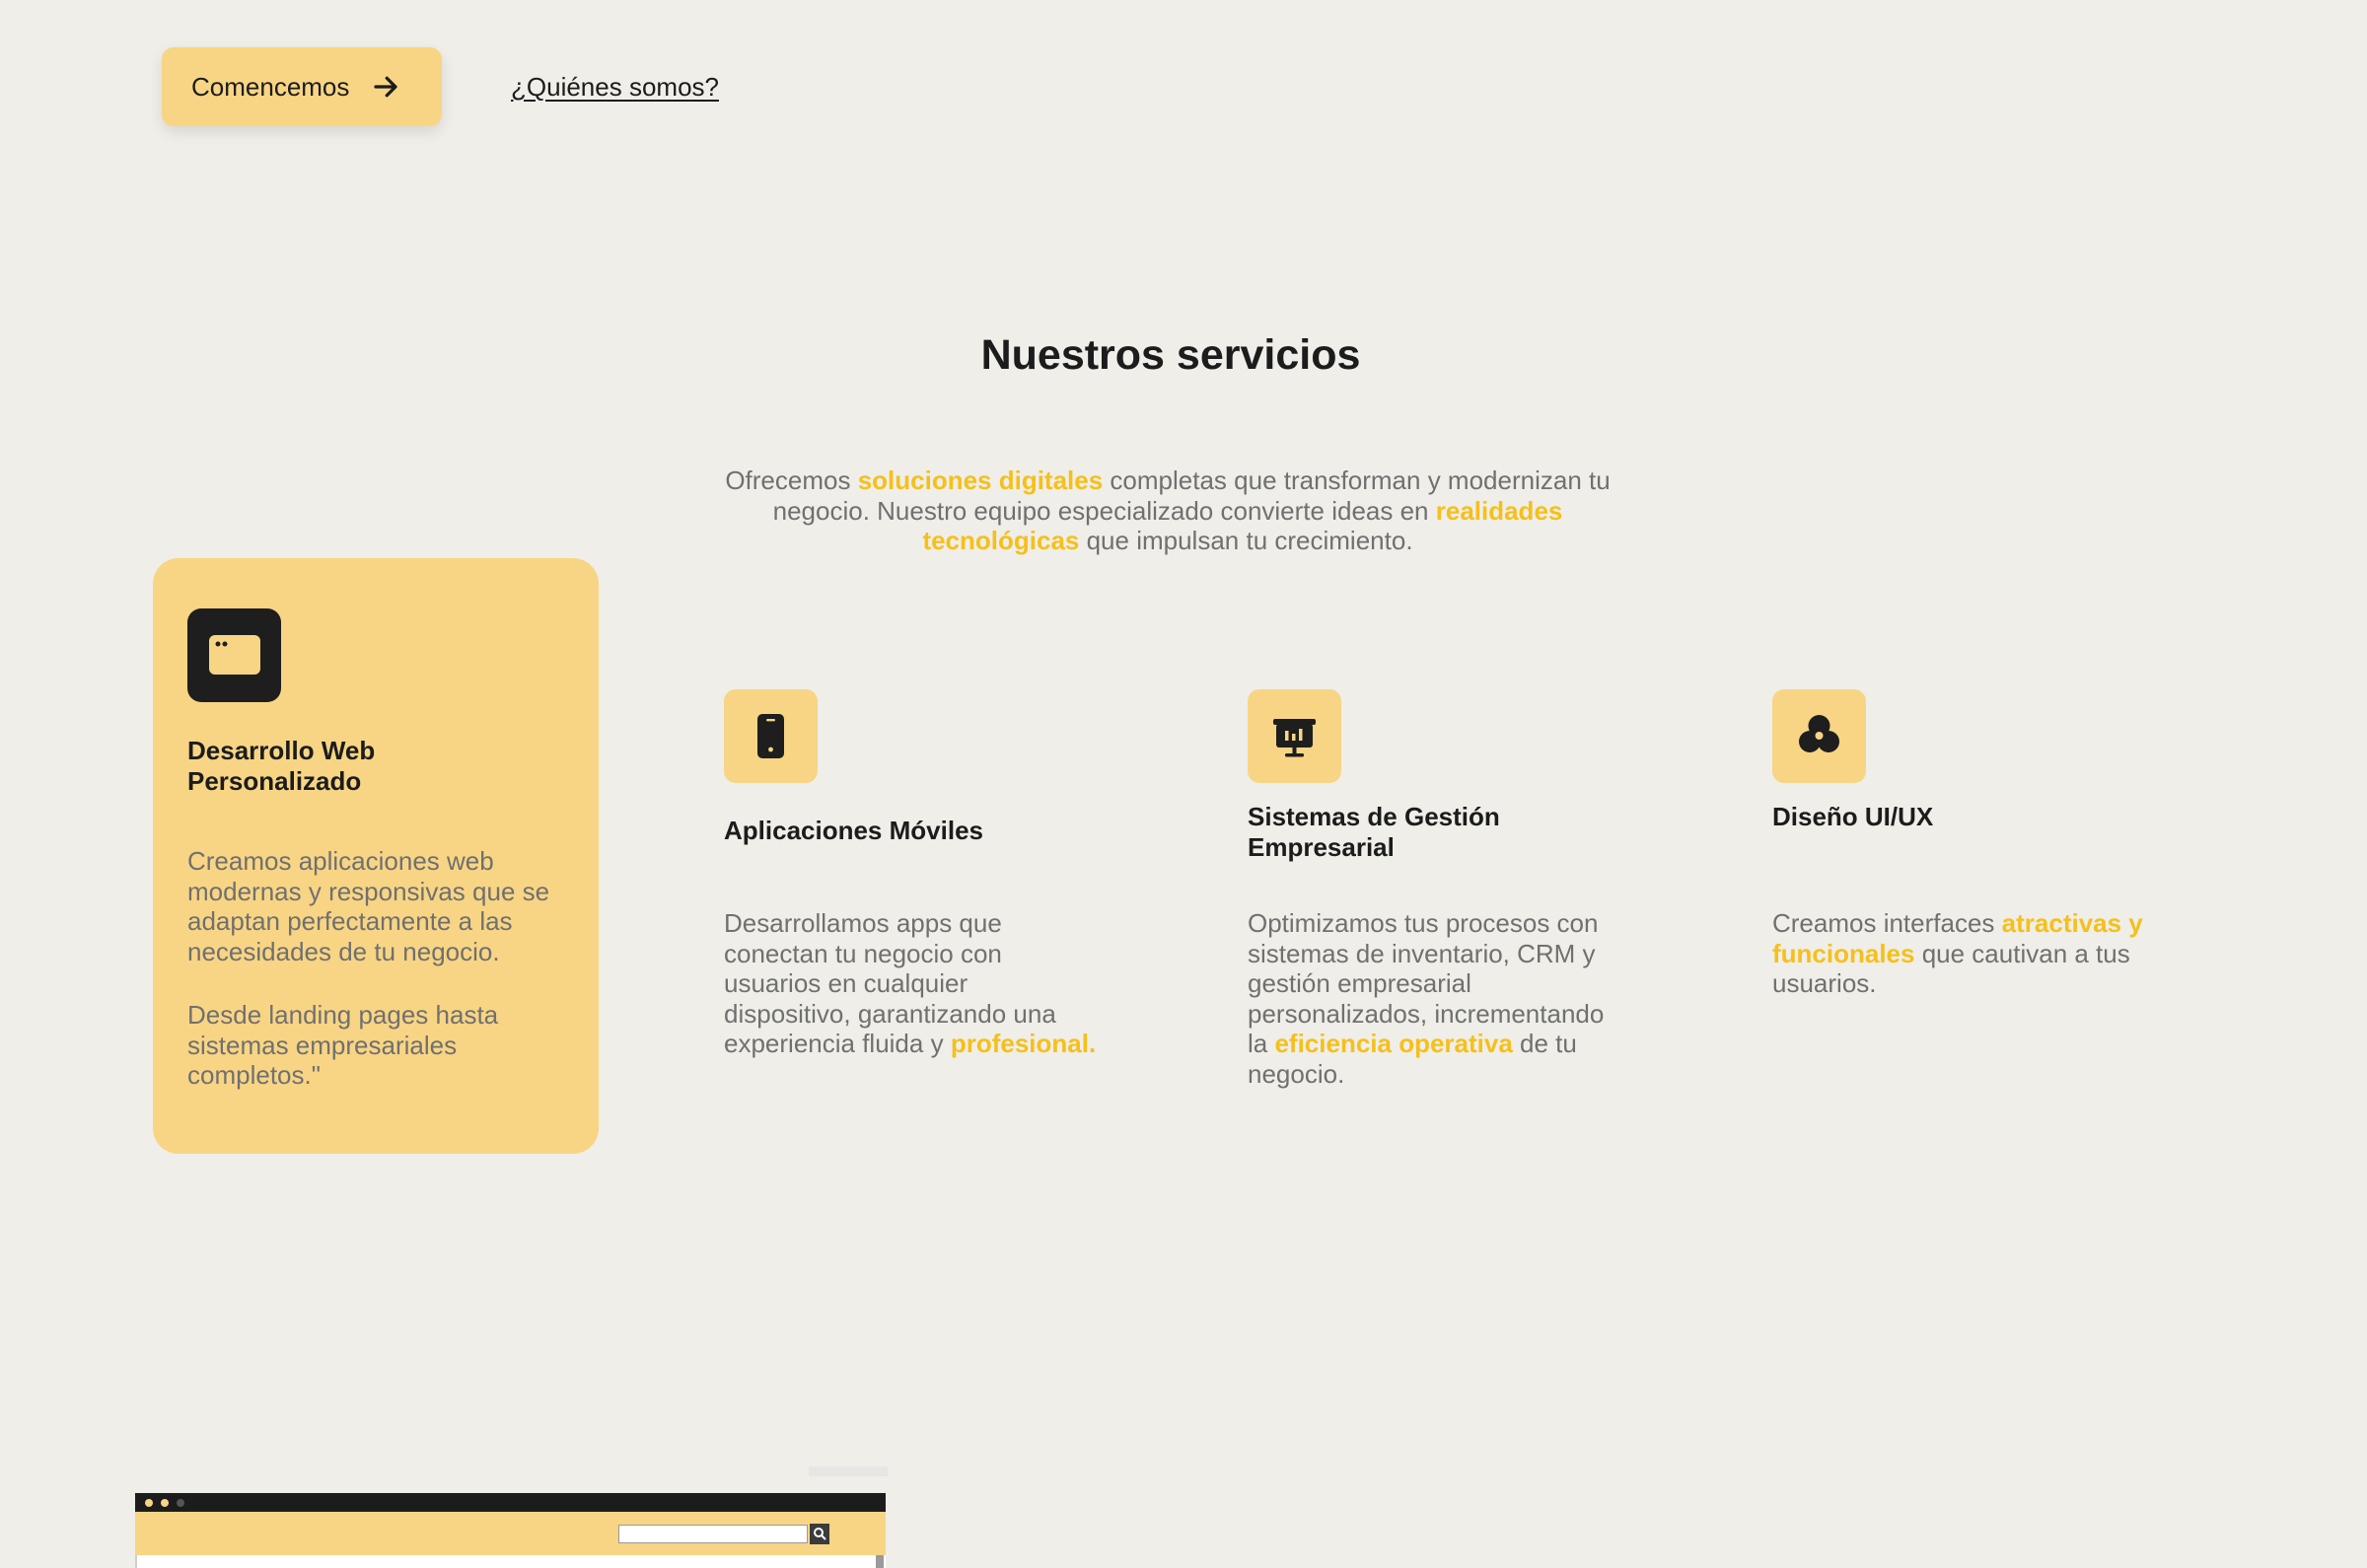 The height and width of the screenshot is (1568, 2367). Describe the element at coordinates (1170, 355) in the screenshot. I see `services-title: Nuestros servicios` at that location.